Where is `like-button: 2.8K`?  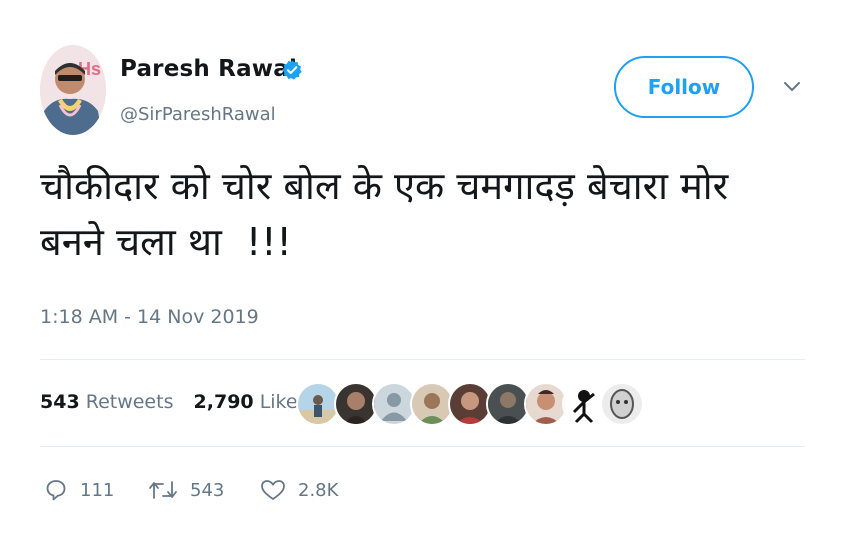
like-button: 2.8K is located at coordinates (299, 490).